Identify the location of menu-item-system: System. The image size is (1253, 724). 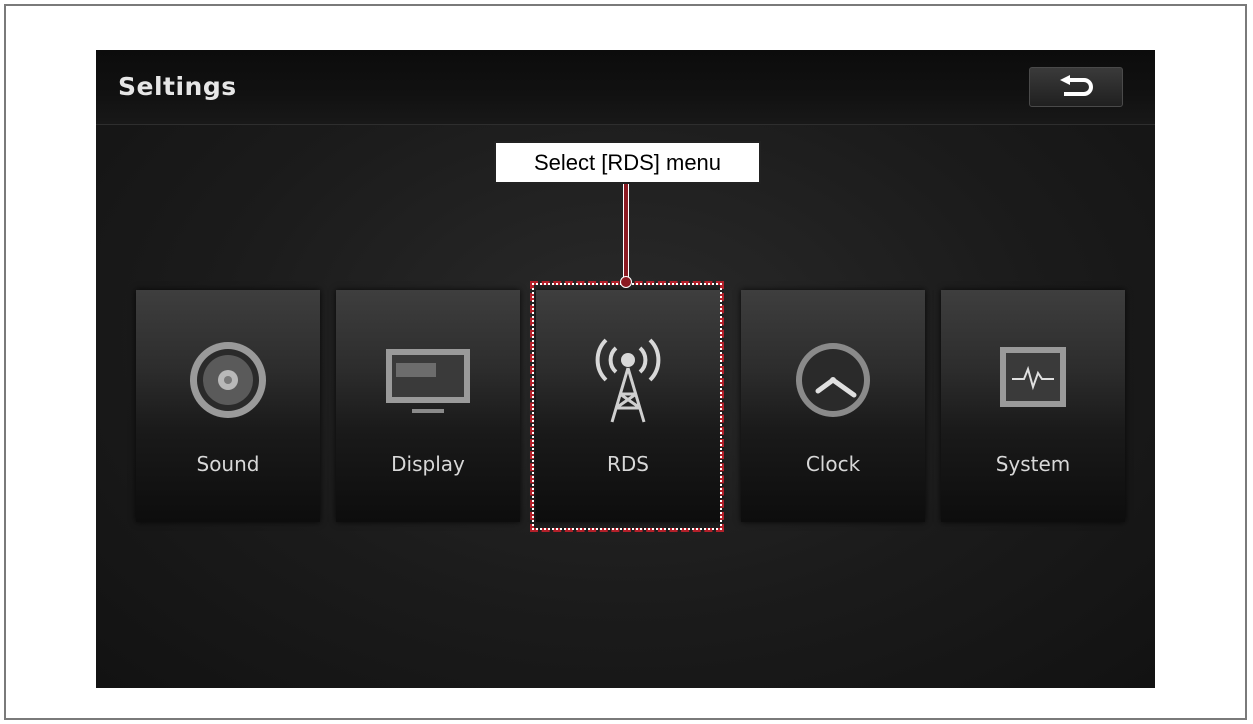
(1033, 406).